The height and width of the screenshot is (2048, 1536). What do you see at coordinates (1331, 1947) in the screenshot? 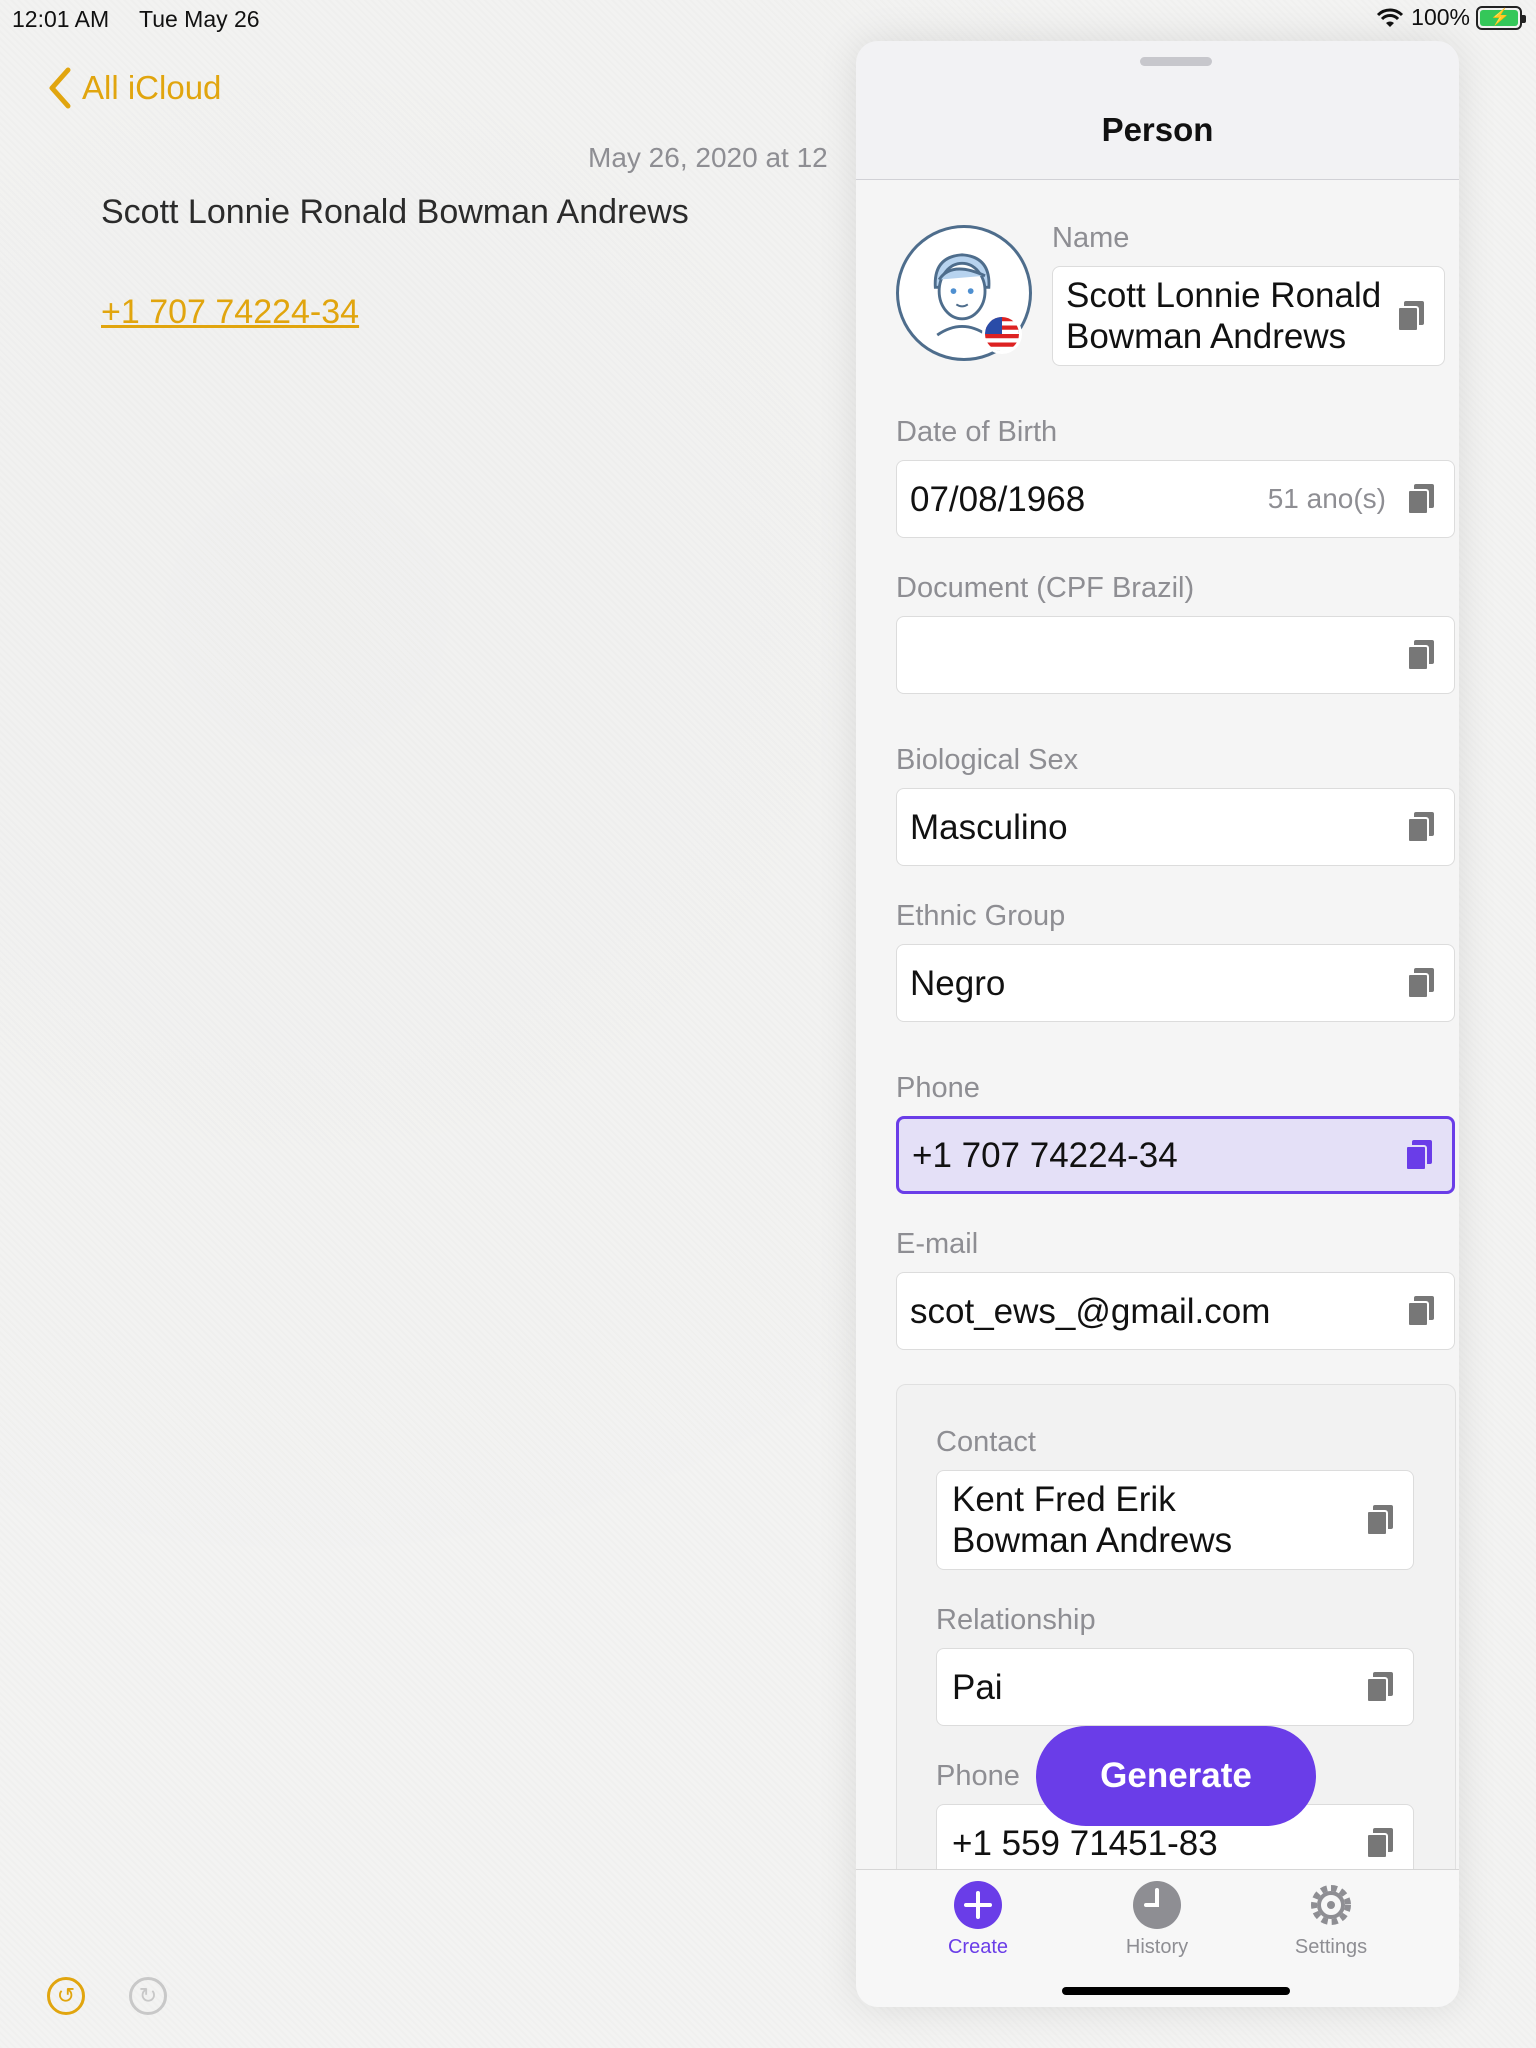
I see `tab-settings-label: Settings` at bounding box center [1331, 1947].